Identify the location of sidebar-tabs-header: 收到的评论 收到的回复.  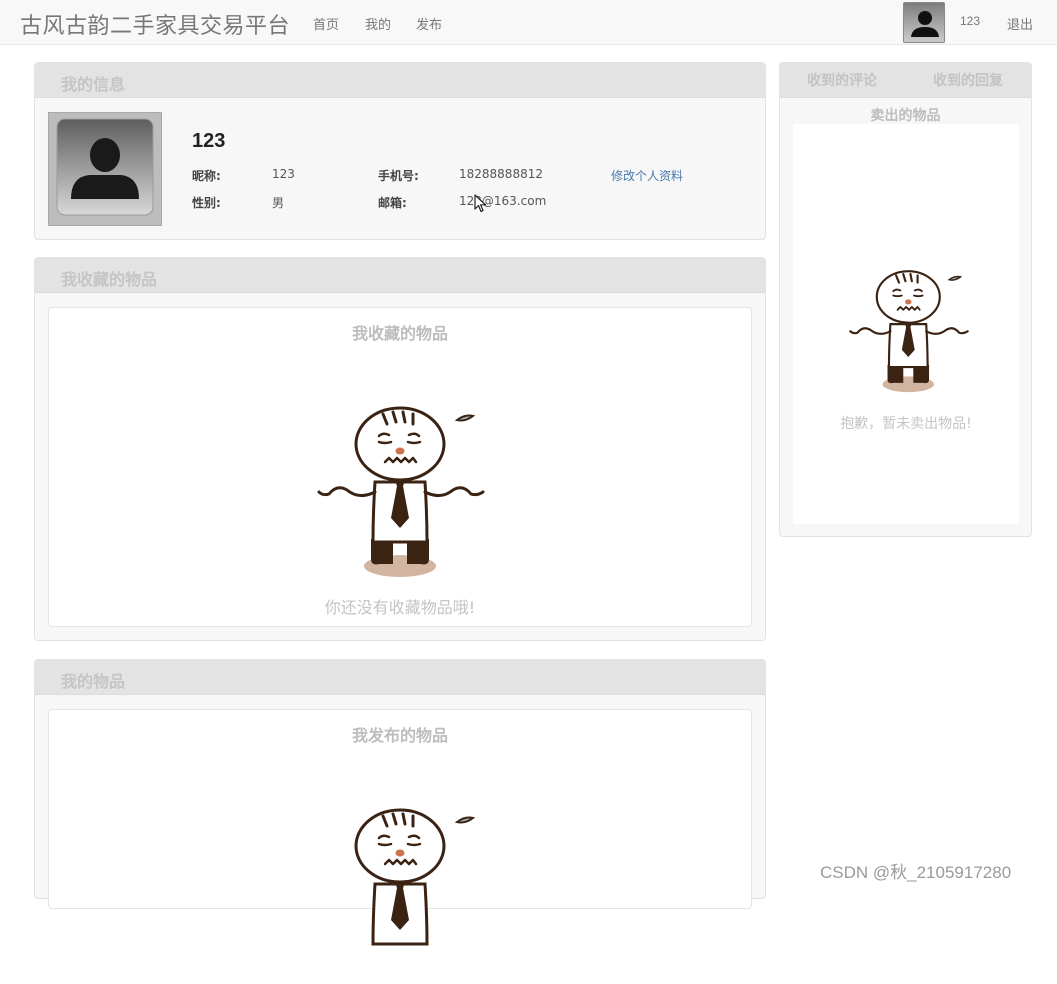
(905, 80).